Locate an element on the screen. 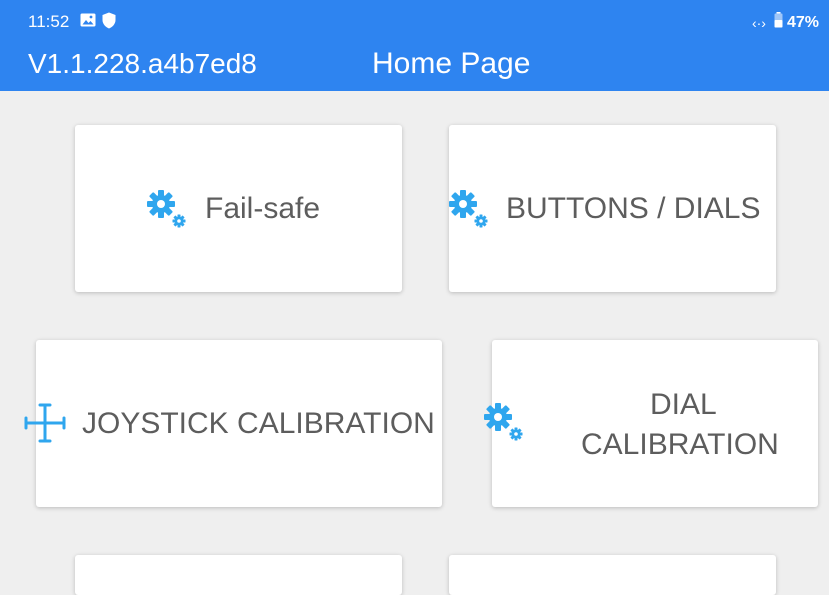 Image resolution: width=829 pixels, height=595 pixels. dial-calibration-label-line2: CALIBRATION is located at coordinates (680, 444).